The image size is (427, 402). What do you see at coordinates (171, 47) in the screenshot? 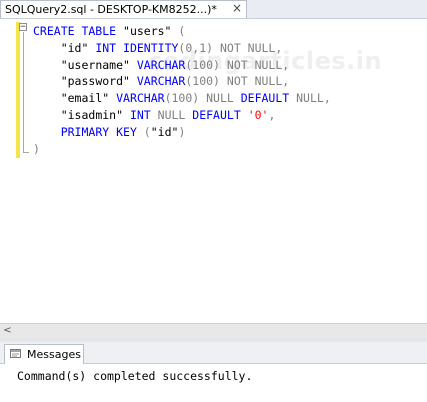
I see `code-line-2: "id" INT IDENTITY(0,1) NOT NULL,` at bounding box center [171, 47].